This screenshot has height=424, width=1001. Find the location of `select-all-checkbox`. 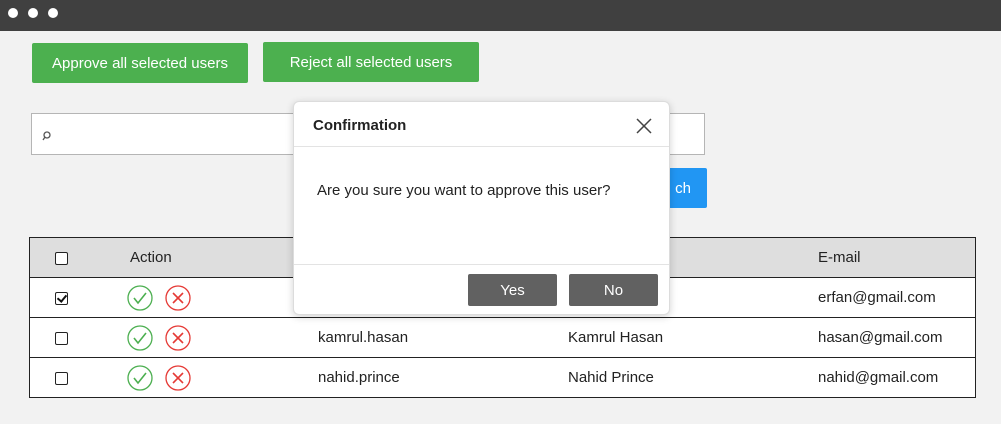

select-all-checkbox is located at coordinates (61, 258).